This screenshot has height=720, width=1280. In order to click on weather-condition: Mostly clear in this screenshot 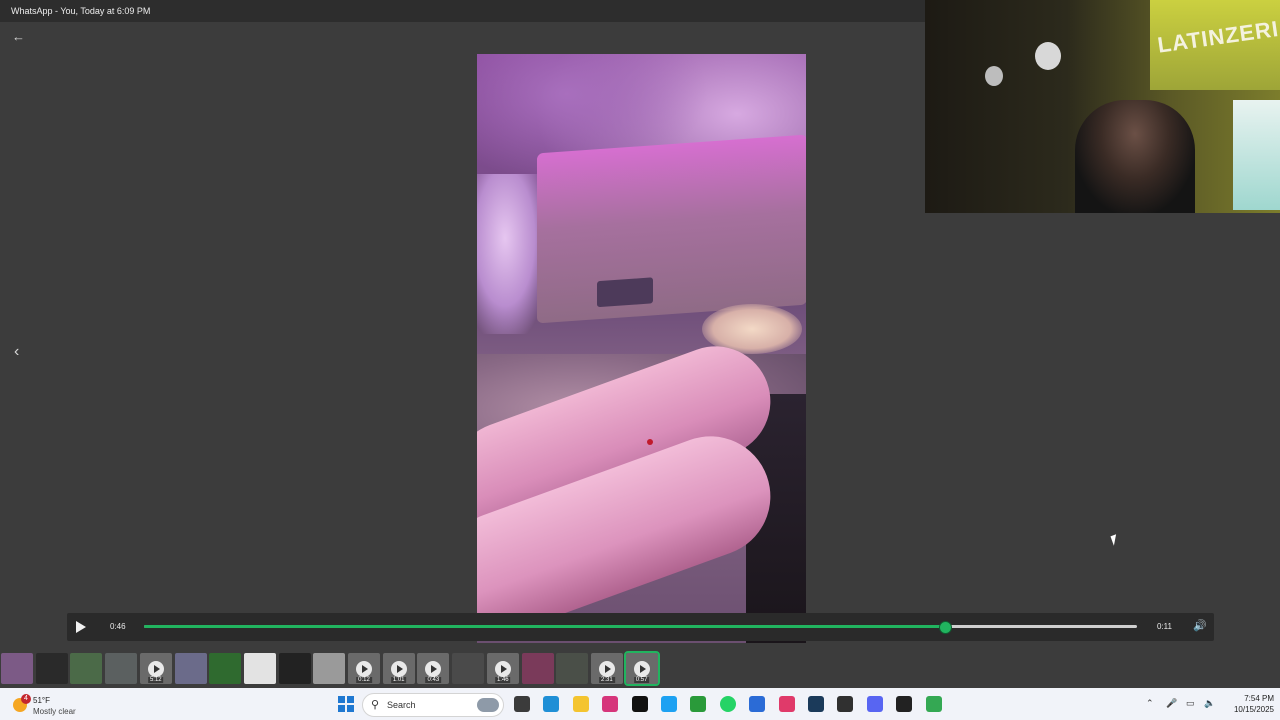, I will do `click(54, 711)`.